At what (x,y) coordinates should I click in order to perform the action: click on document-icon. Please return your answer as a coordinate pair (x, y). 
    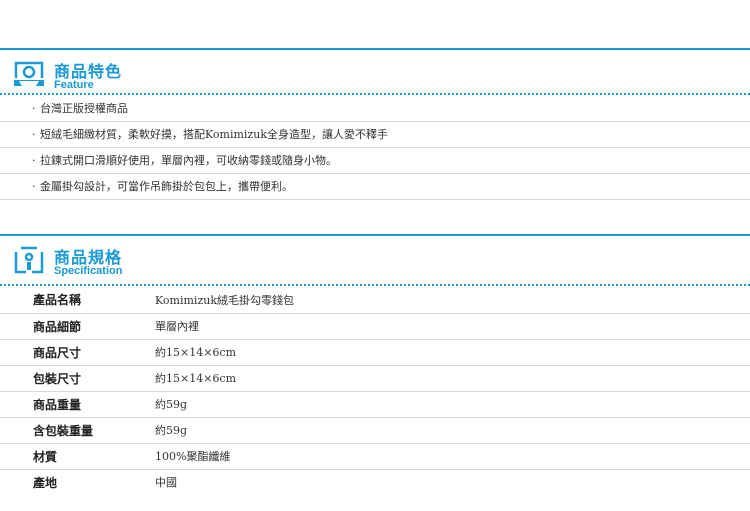
    Looking at the image, I should click on (29, 260).